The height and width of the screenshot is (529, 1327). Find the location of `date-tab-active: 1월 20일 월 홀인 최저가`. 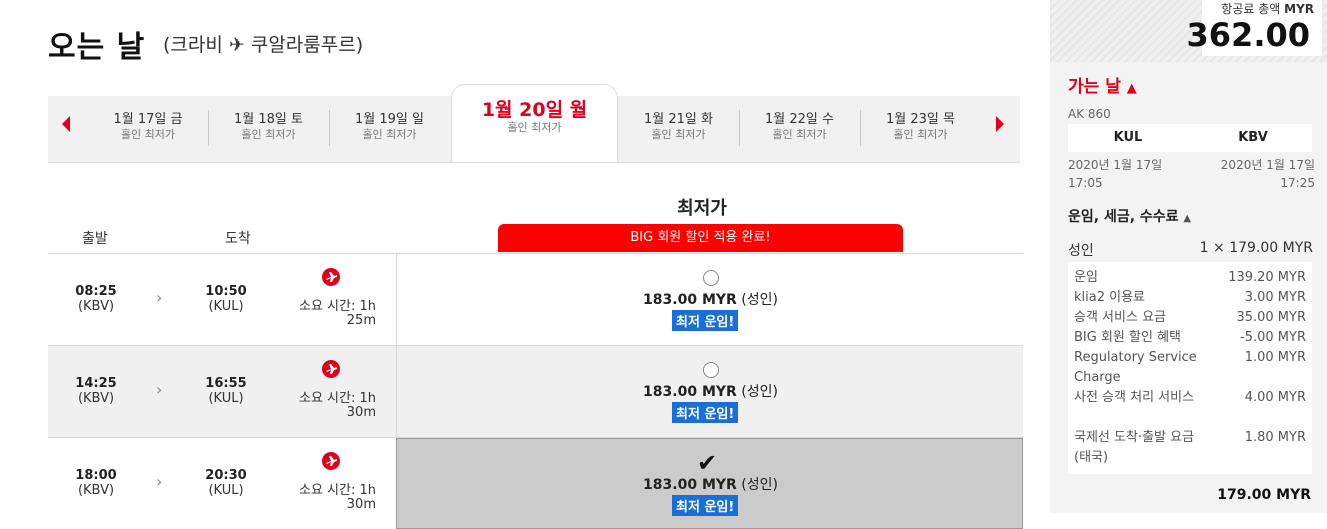

date-tab-active: 1월 20일 월 홀인 최저가 is located at coordinates (534, 123).